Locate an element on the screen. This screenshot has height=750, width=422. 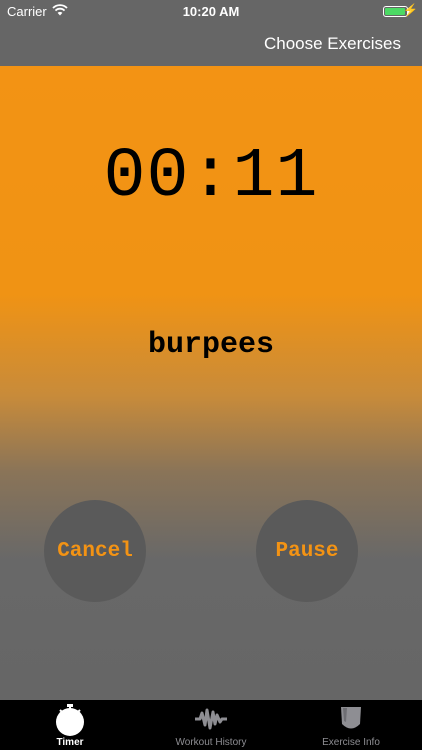
status-time: 10:20 AM is located at coordinates (211, 11).